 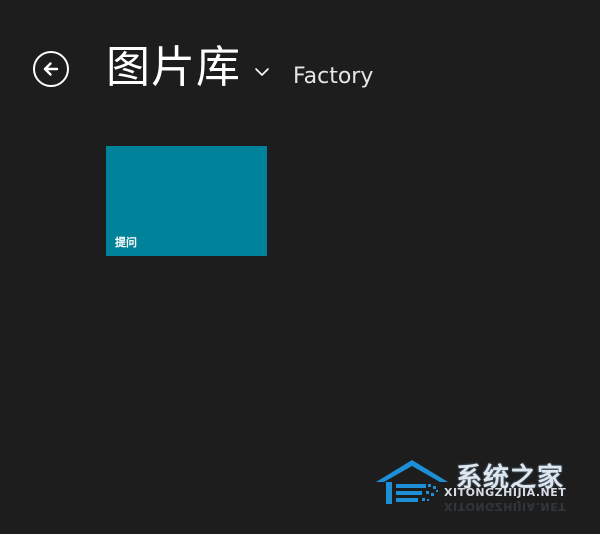 What do you see at coordinates (483, 484) in the screenshot?
I see `watermark: 系统之家 XITONGZHIJIA.NET XITONGZHIJIA.NET` at bounding box center [483, 484].